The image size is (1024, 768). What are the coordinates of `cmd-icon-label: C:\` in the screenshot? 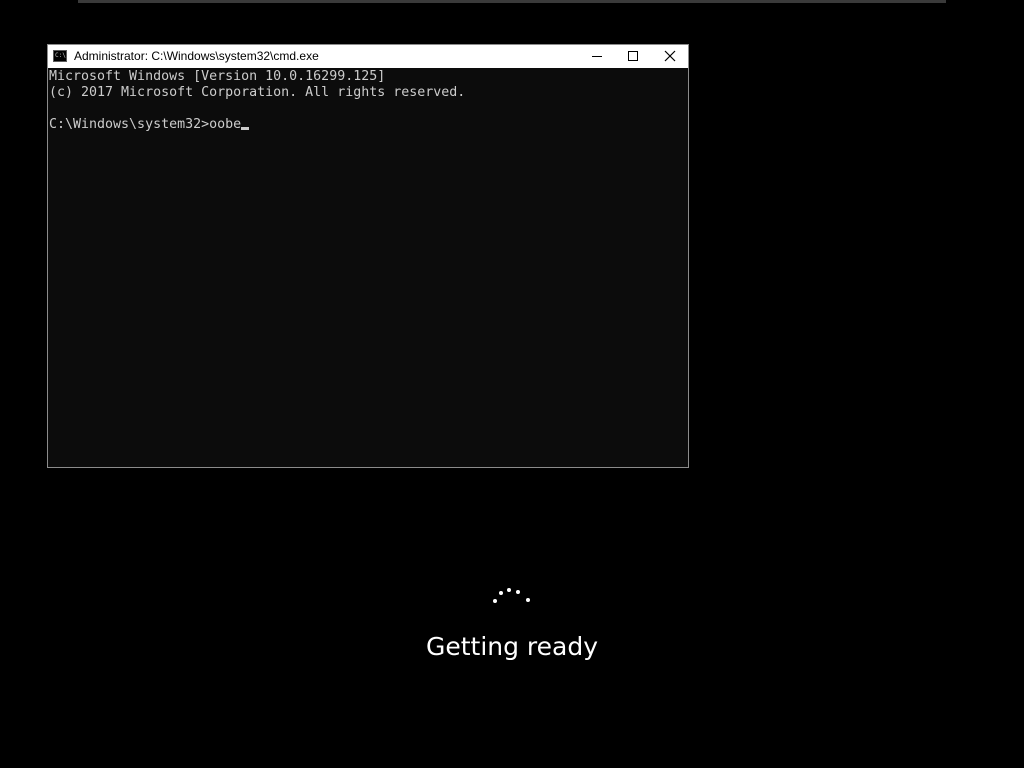 It's located at (60, 55).